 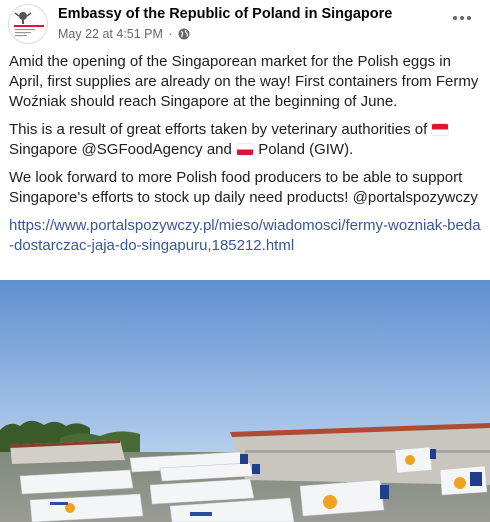 I want to click on poland-flag-icon, so click(x=245, y=149).